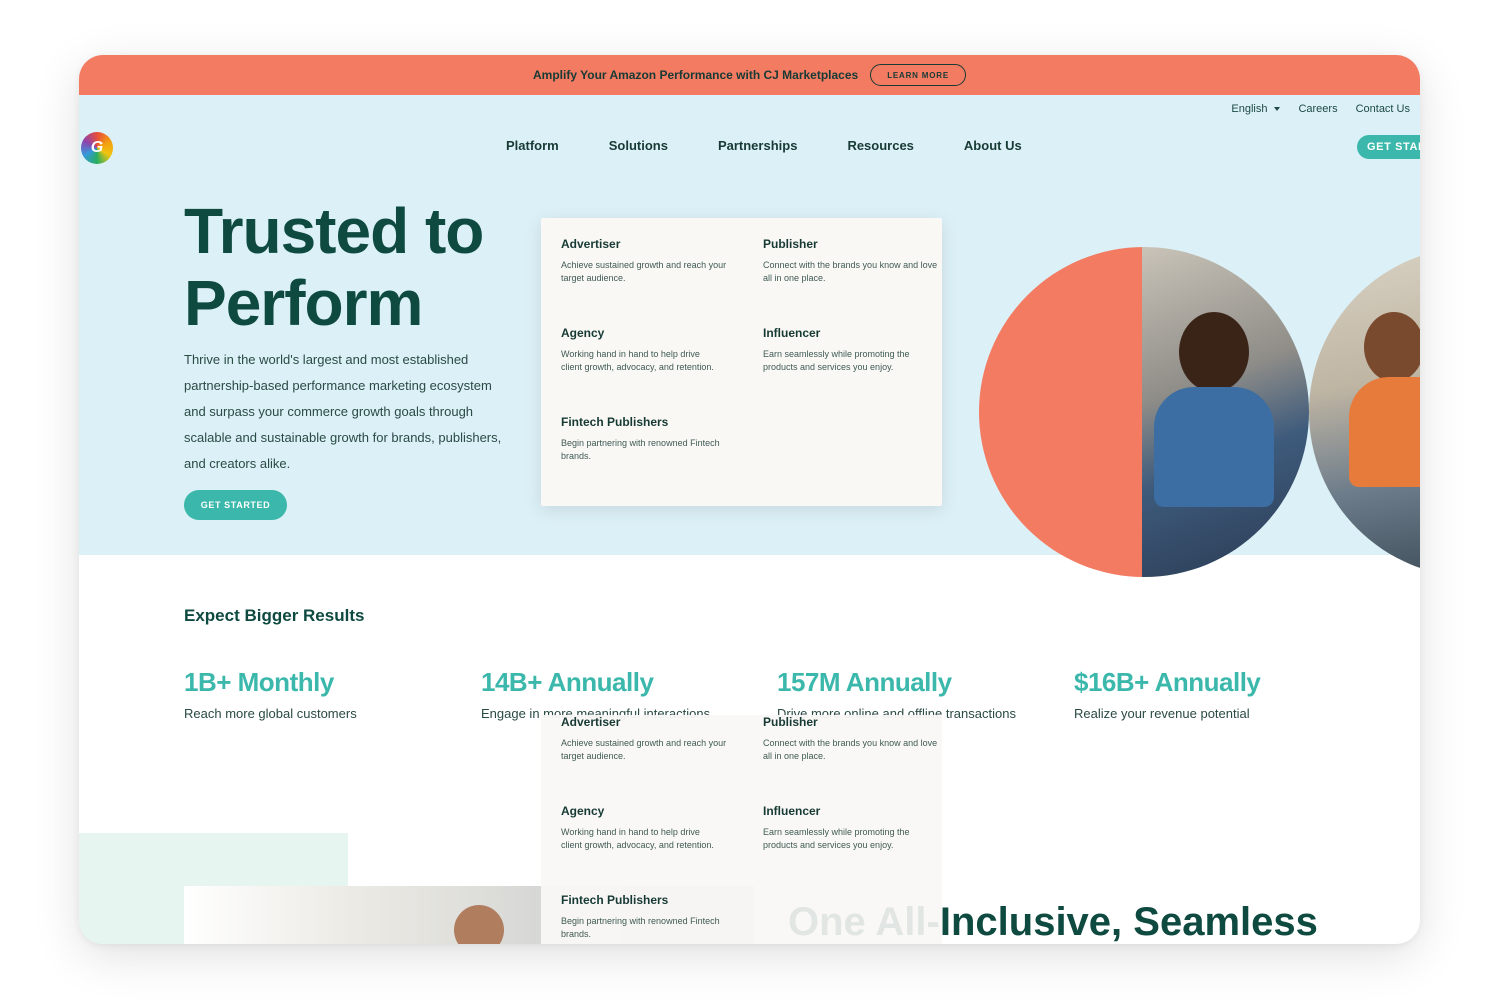 This screenshot has width=1500, height=1000. I want to click on hero-get-started-button: GET STARTED, so click(235, 505).